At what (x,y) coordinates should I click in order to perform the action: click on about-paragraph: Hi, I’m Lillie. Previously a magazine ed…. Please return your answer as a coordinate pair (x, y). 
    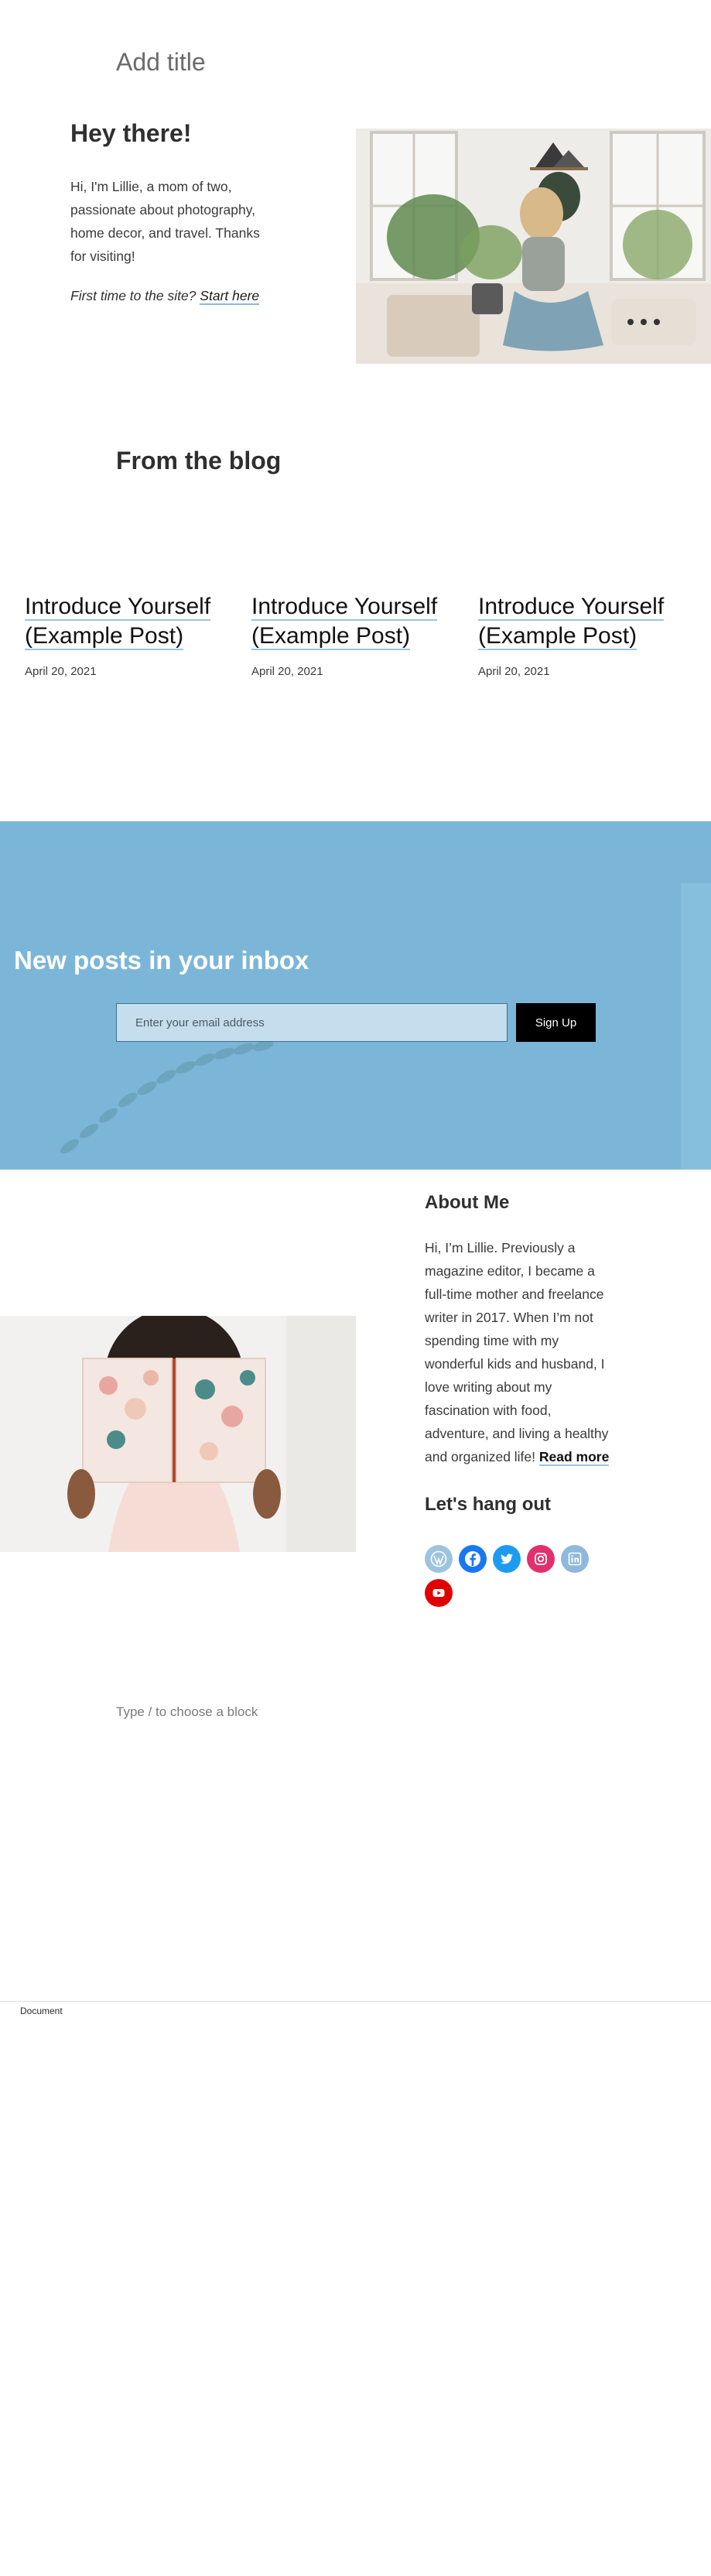
    Looking at the image, I should click on (518, 1353).